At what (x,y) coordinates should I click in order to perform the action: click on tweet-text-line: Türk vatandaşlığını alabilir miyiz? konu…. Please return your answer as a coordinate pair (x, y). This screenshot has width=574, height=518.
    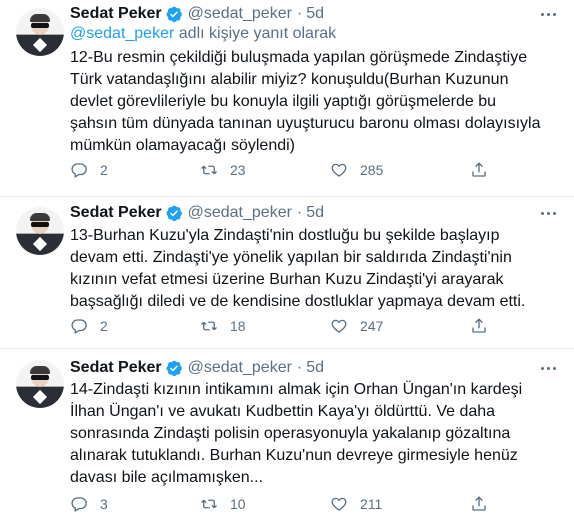
    Looking at the image, I should click on (289, 79).